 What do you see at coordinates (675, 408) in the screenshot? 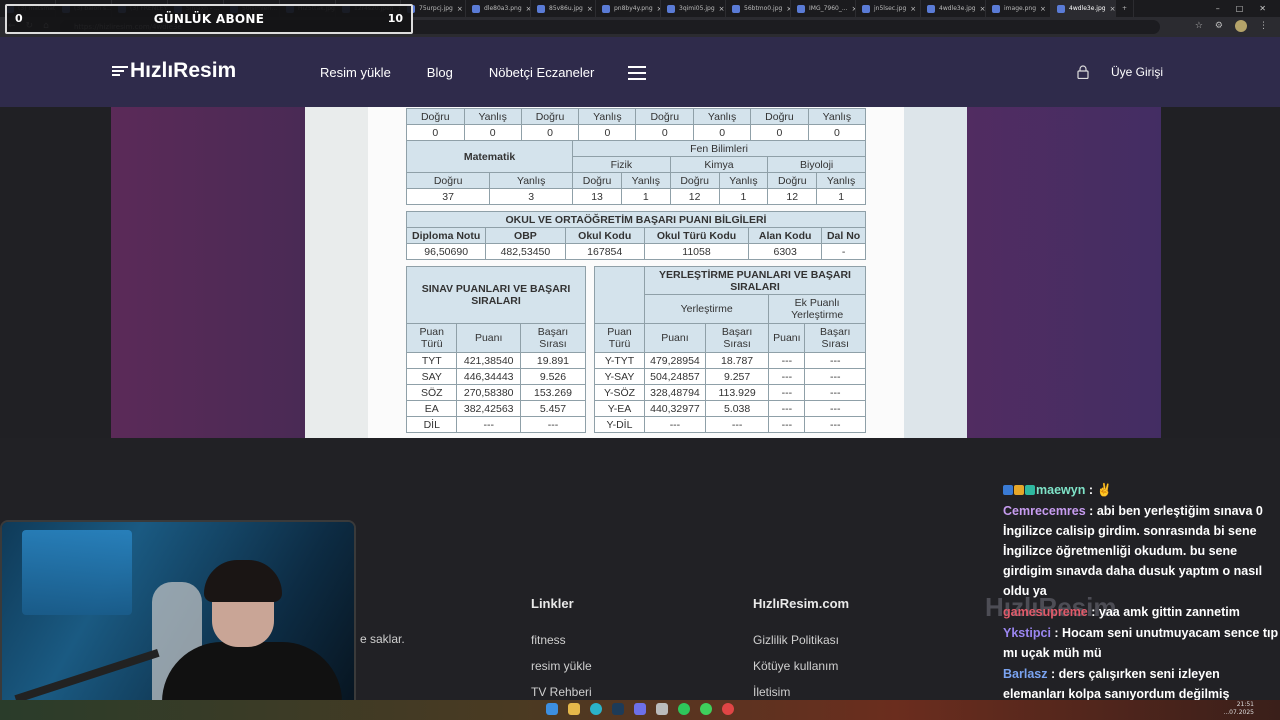
I see `table-cell: 440,32977` at bounding box center [675, 408].